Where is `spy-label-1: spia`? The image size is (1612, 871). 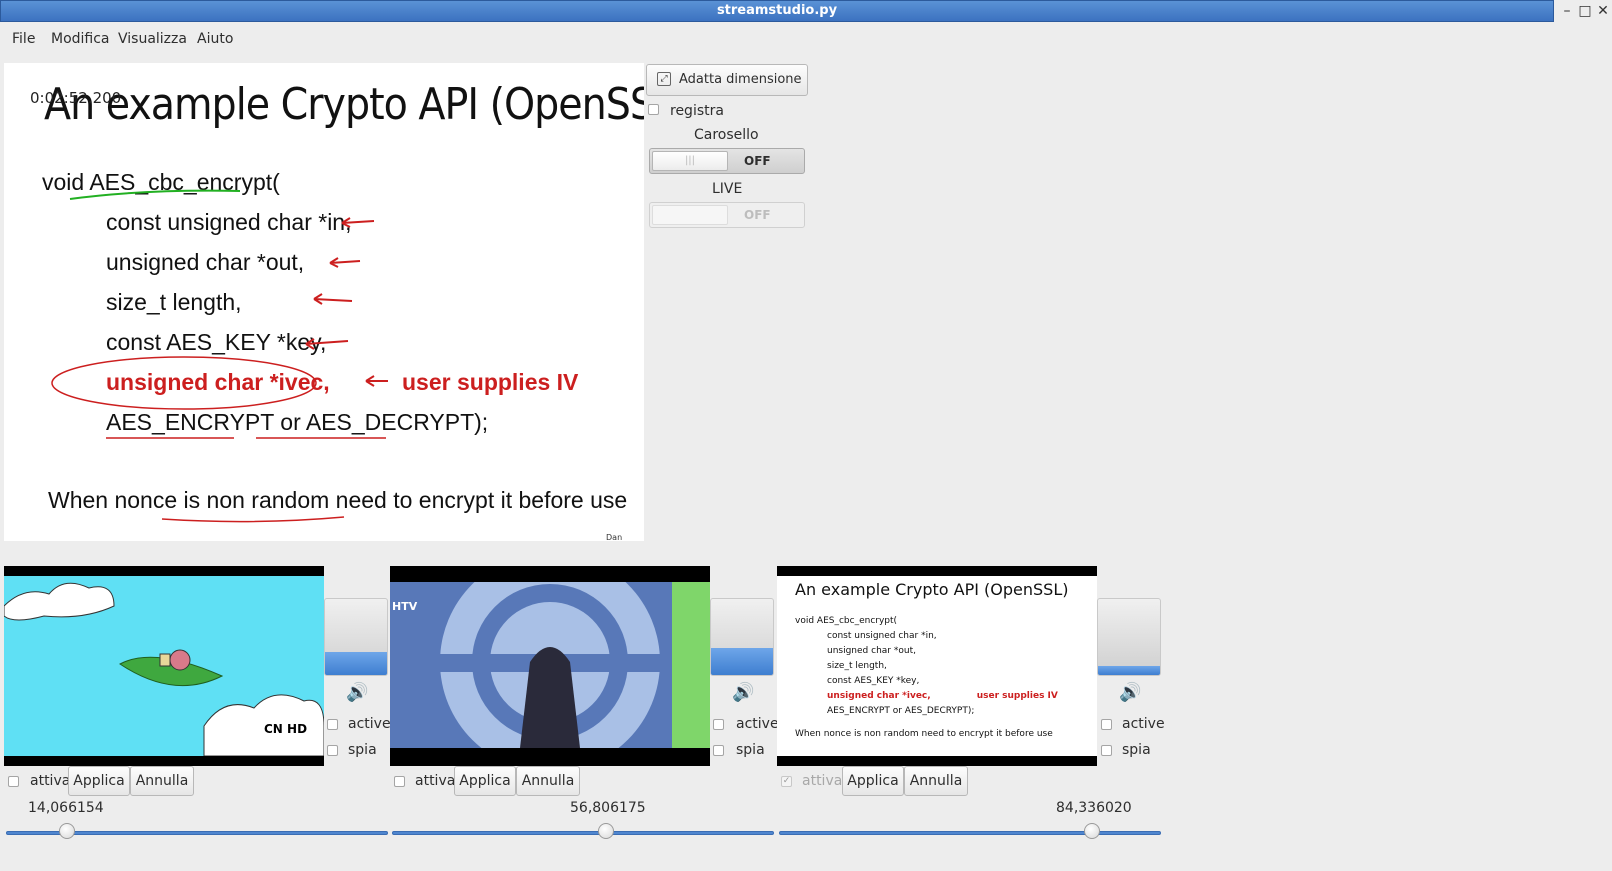 spy-label-1: spia is located at coordinates (362, 750).